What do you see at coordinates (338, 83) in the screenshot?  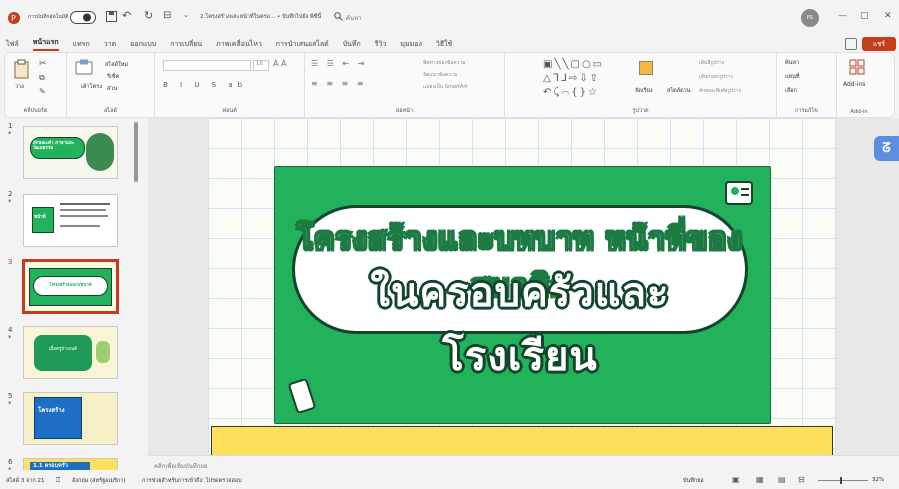 I see `align-icons: ≡ ≡ ≡ ≡` at bounding box center [338, 83].